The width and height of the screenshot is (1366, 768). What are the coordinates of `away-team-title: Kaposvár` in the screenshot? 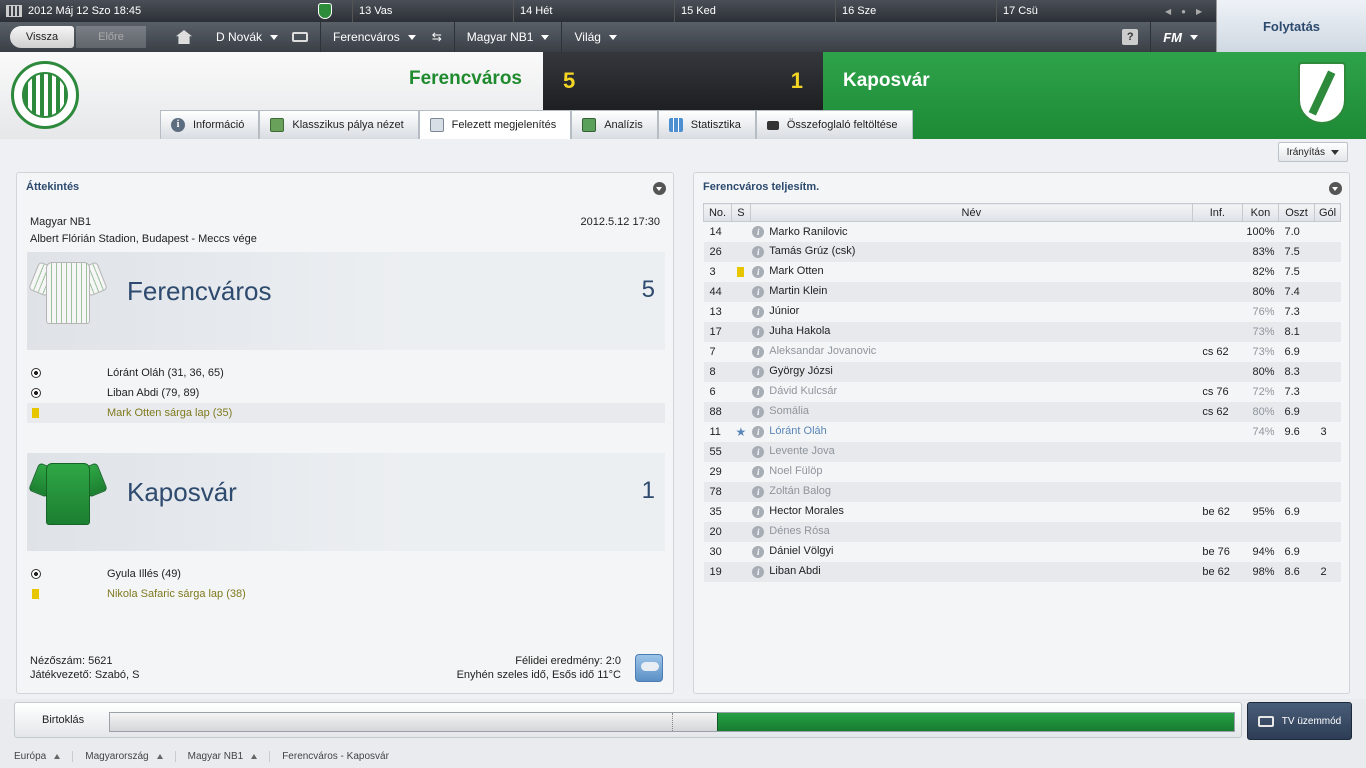 It's located at (182, 492).